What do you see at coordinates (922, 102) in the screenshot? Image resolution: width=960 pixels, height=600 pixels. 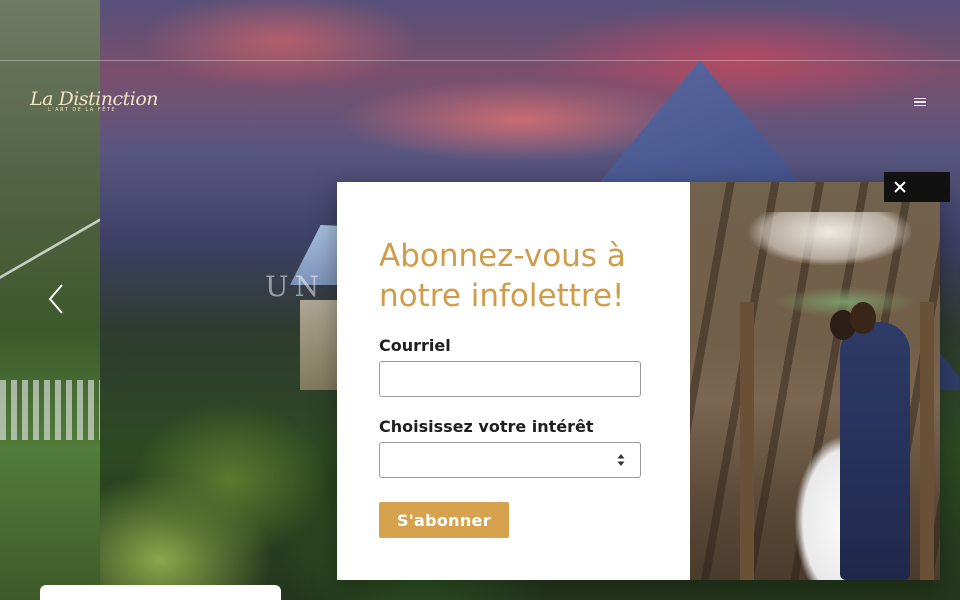 I see `hamburger-menu-icon` at bounding box center [922, 102].